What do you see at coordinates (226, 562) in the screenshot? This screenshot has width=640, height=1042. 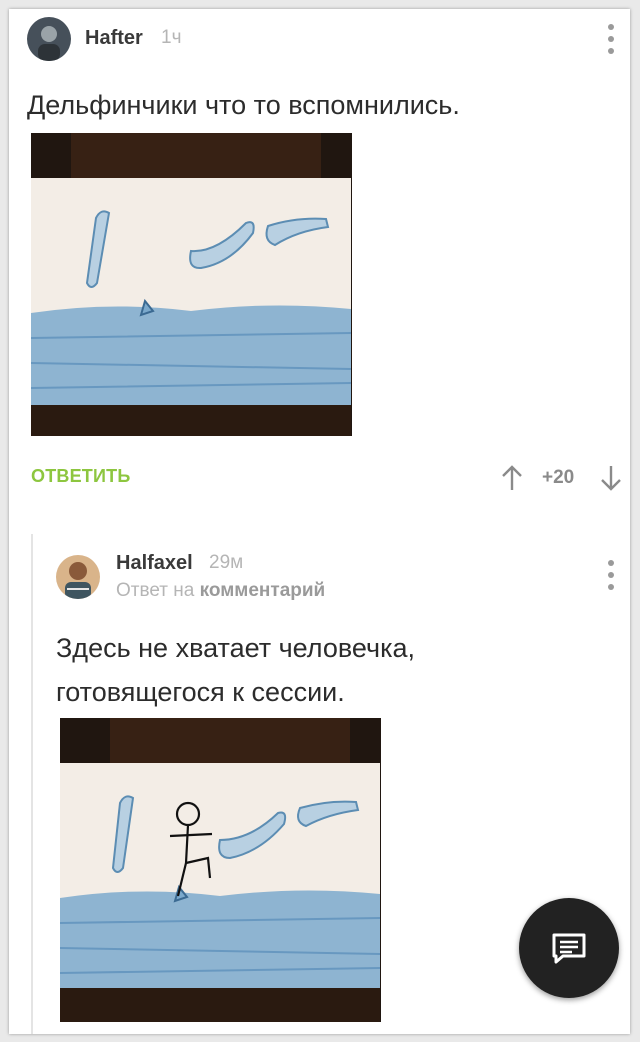 I see `comment-time: 29м` at bounding box center [226, 562].